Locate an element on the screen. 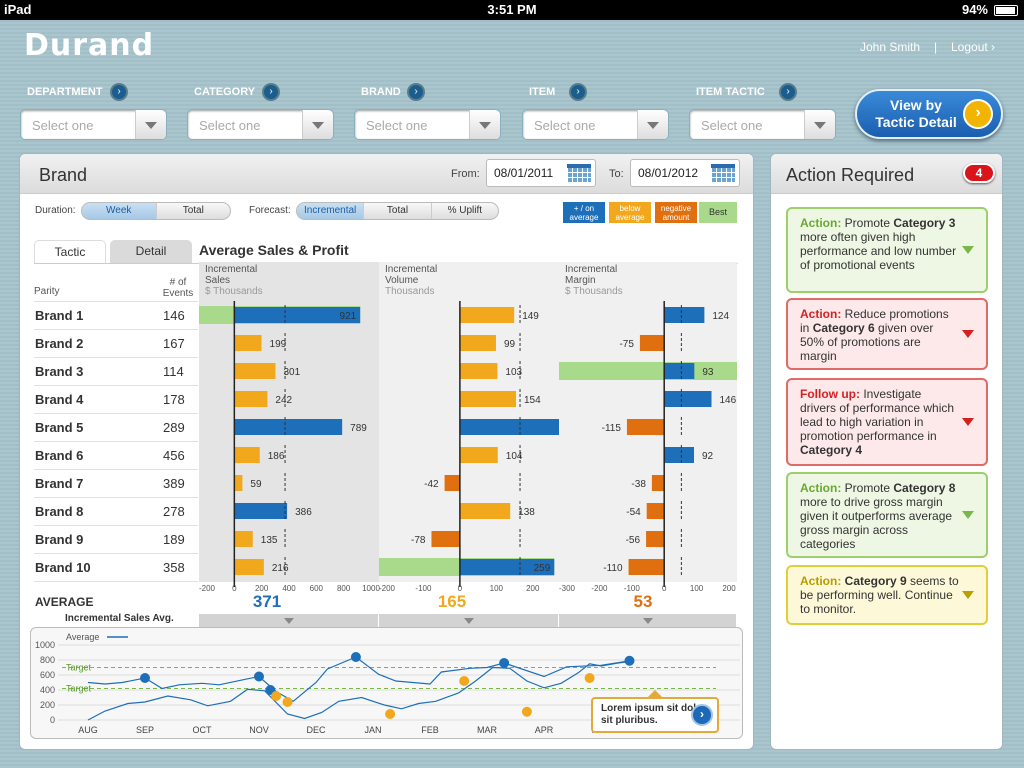 This screenshot has width=1024, height=768. average-line is located at coordinates (358, 690).